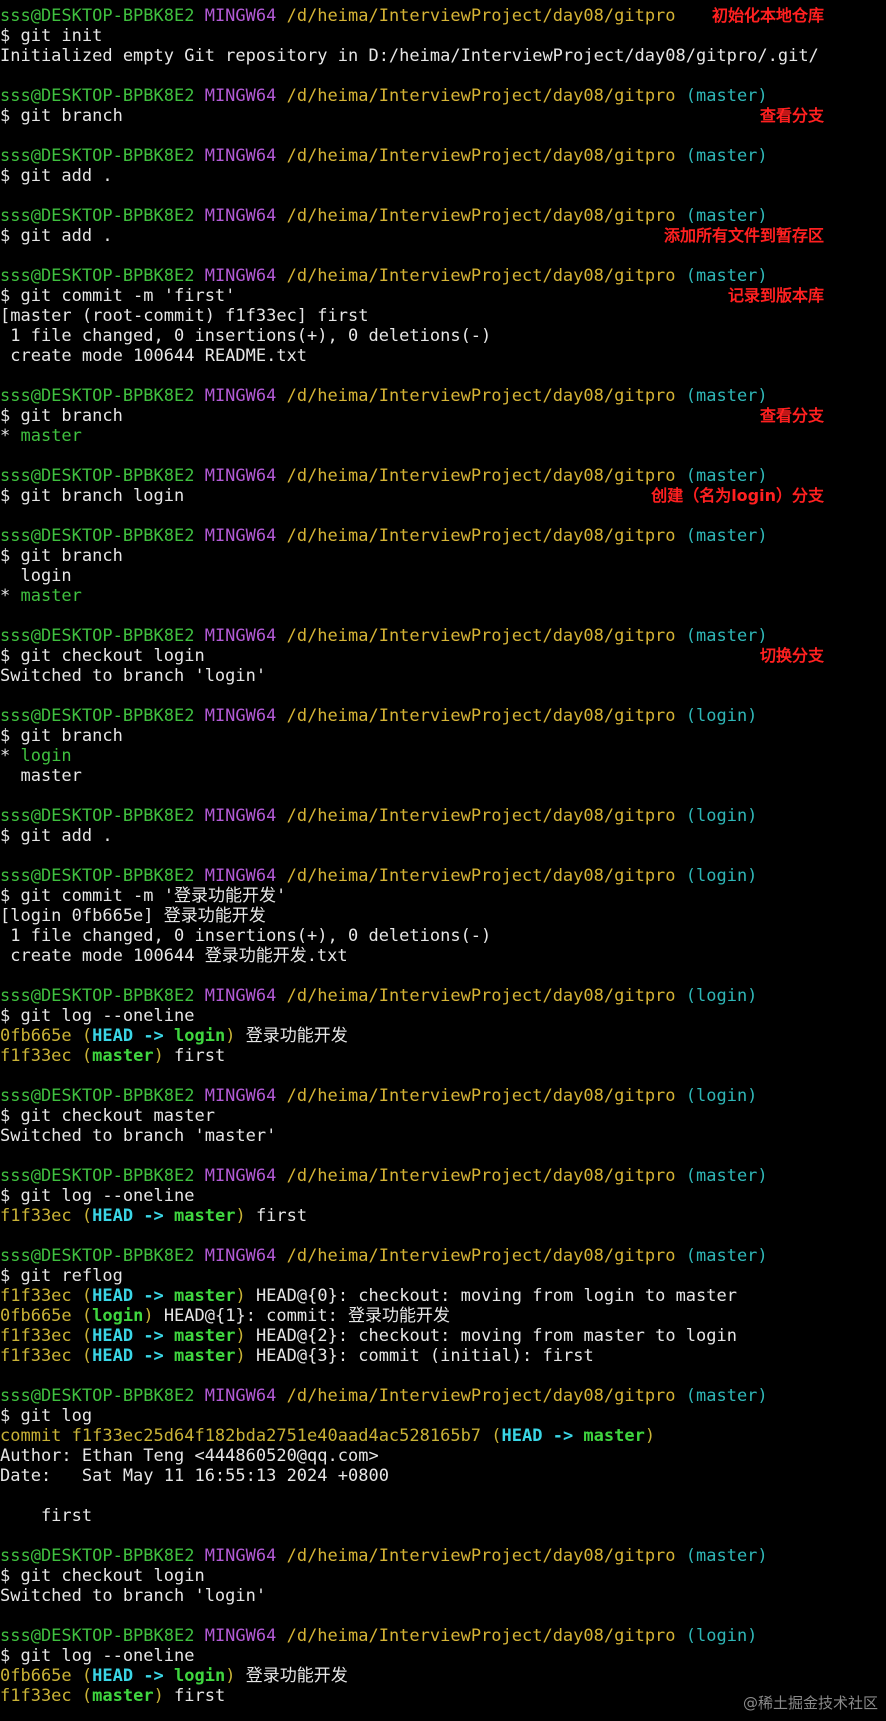  What do you see at coordinates (443, 1656) in the screenshot?
I see `terminal-line: $ git log --oneline` at bounding box center [443, 1656].